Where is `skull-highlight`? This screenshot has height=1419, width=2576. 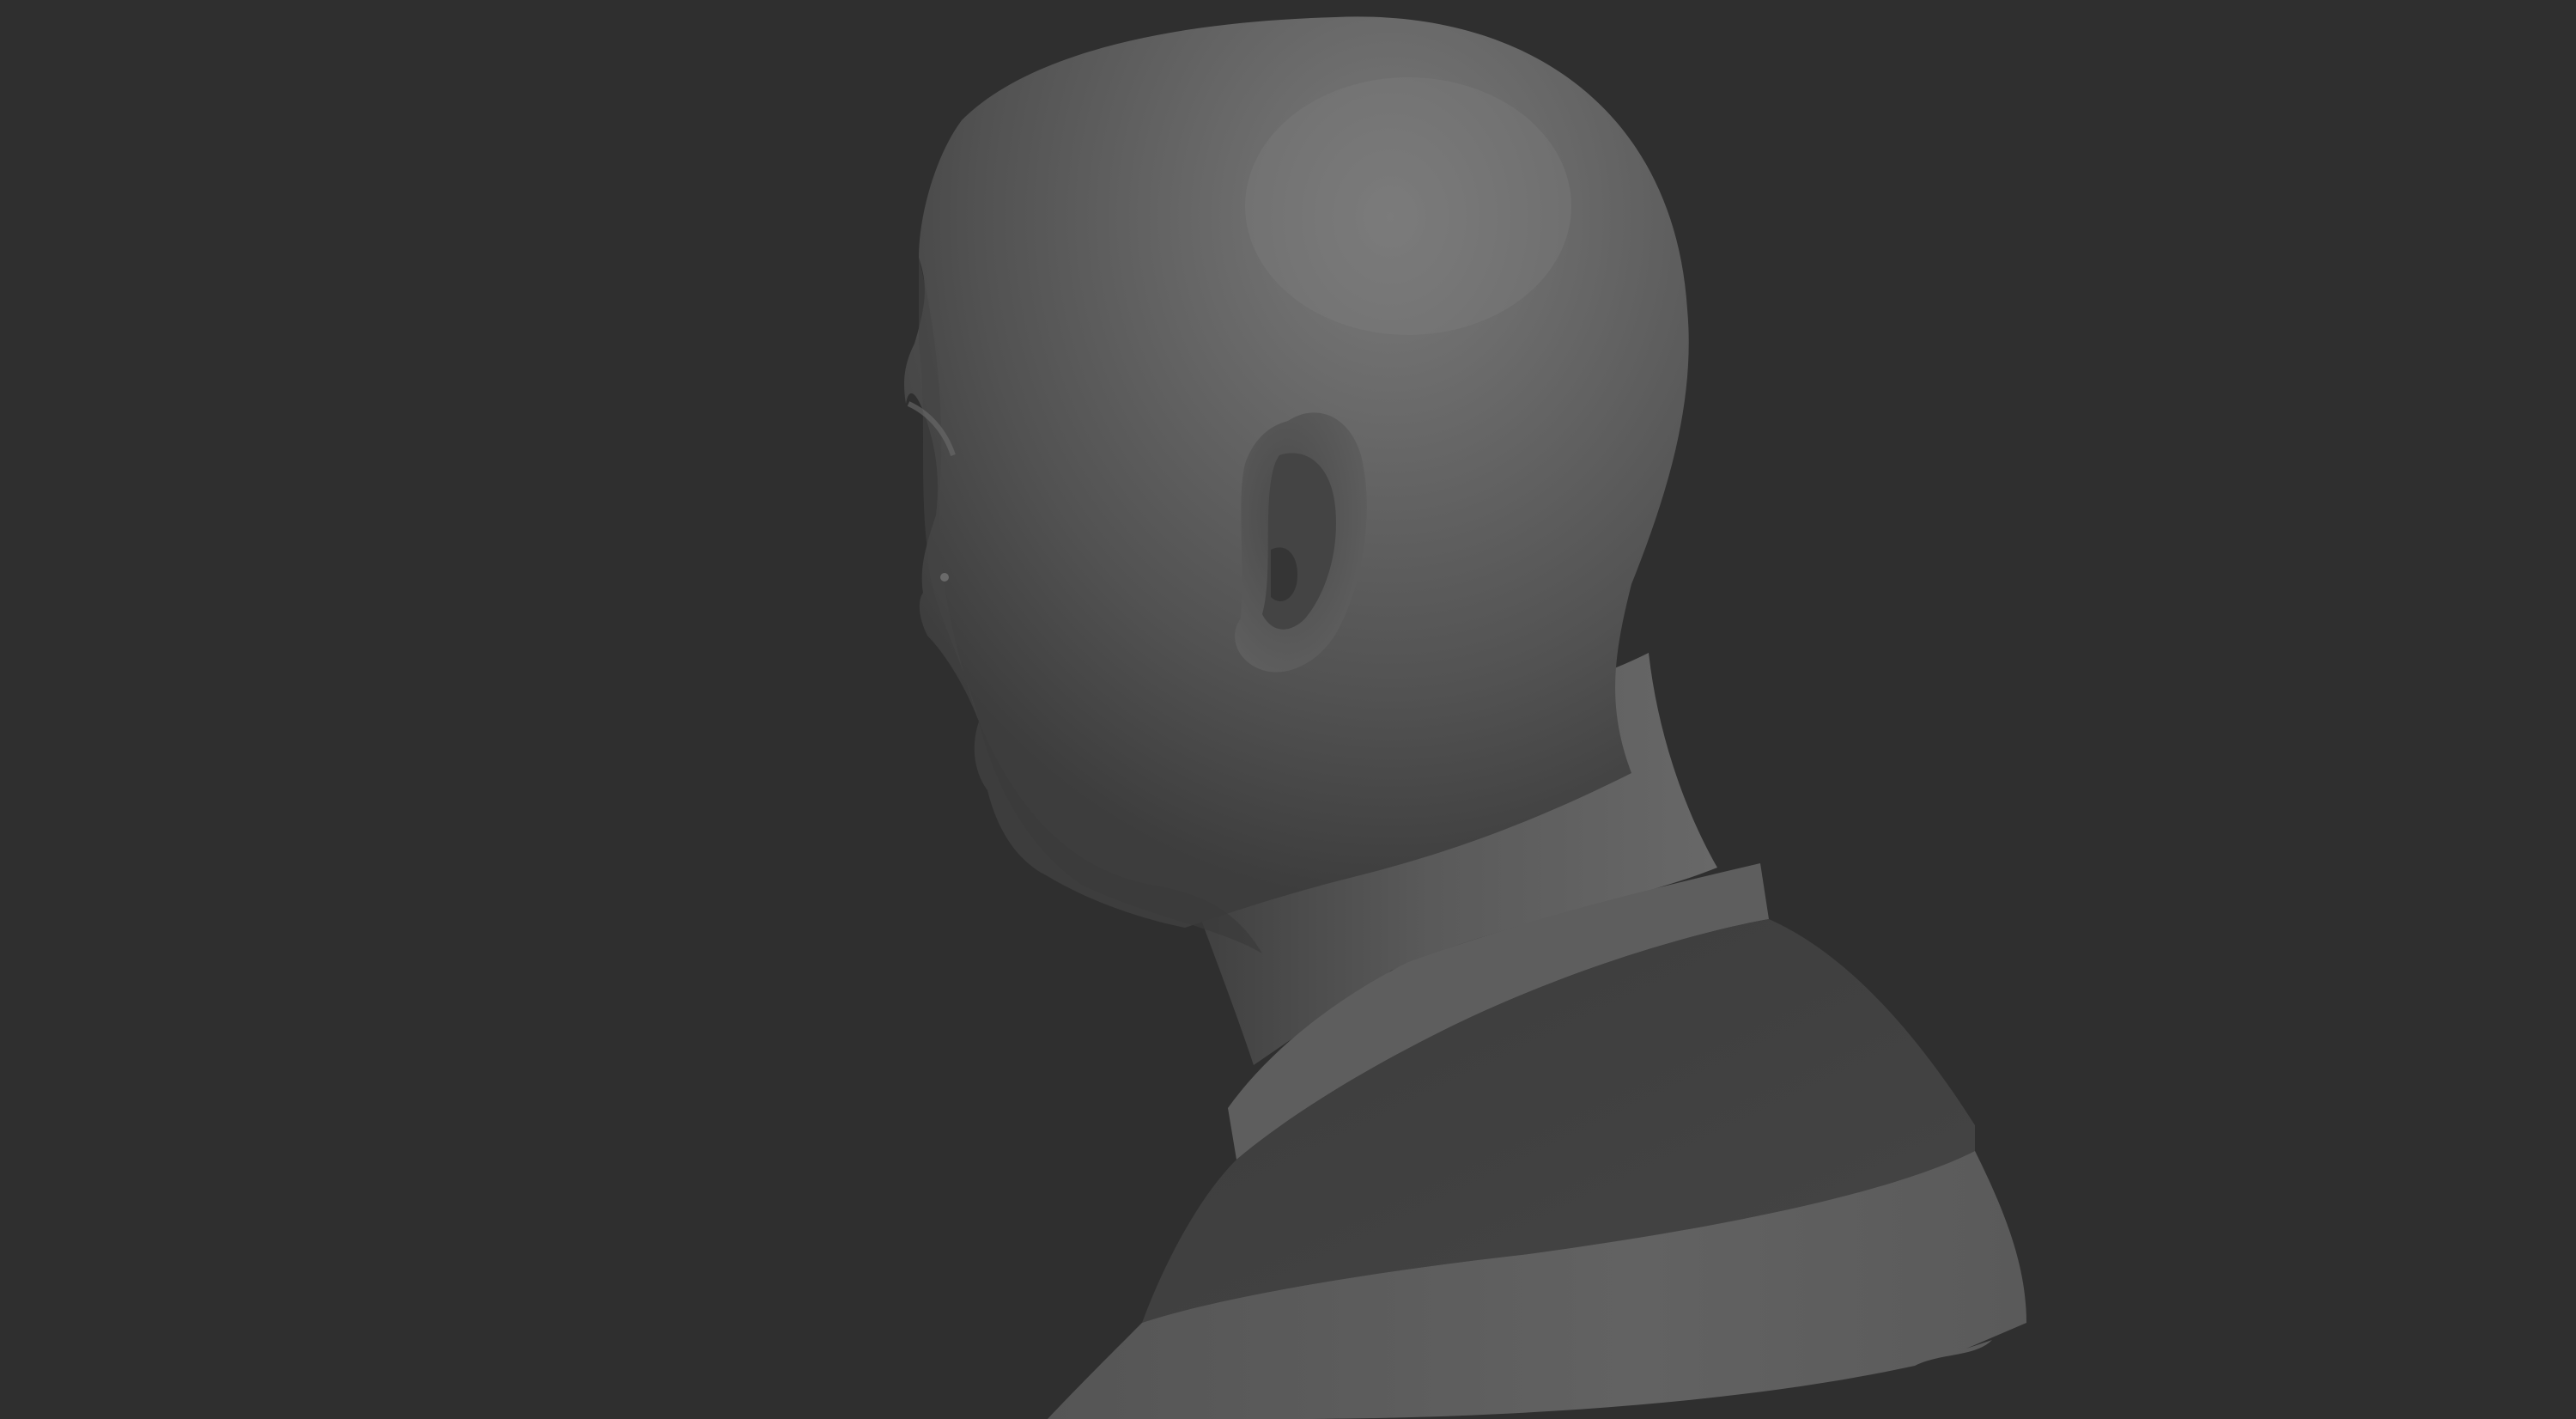 skull-highlight is located at coordinates (1408, 206).